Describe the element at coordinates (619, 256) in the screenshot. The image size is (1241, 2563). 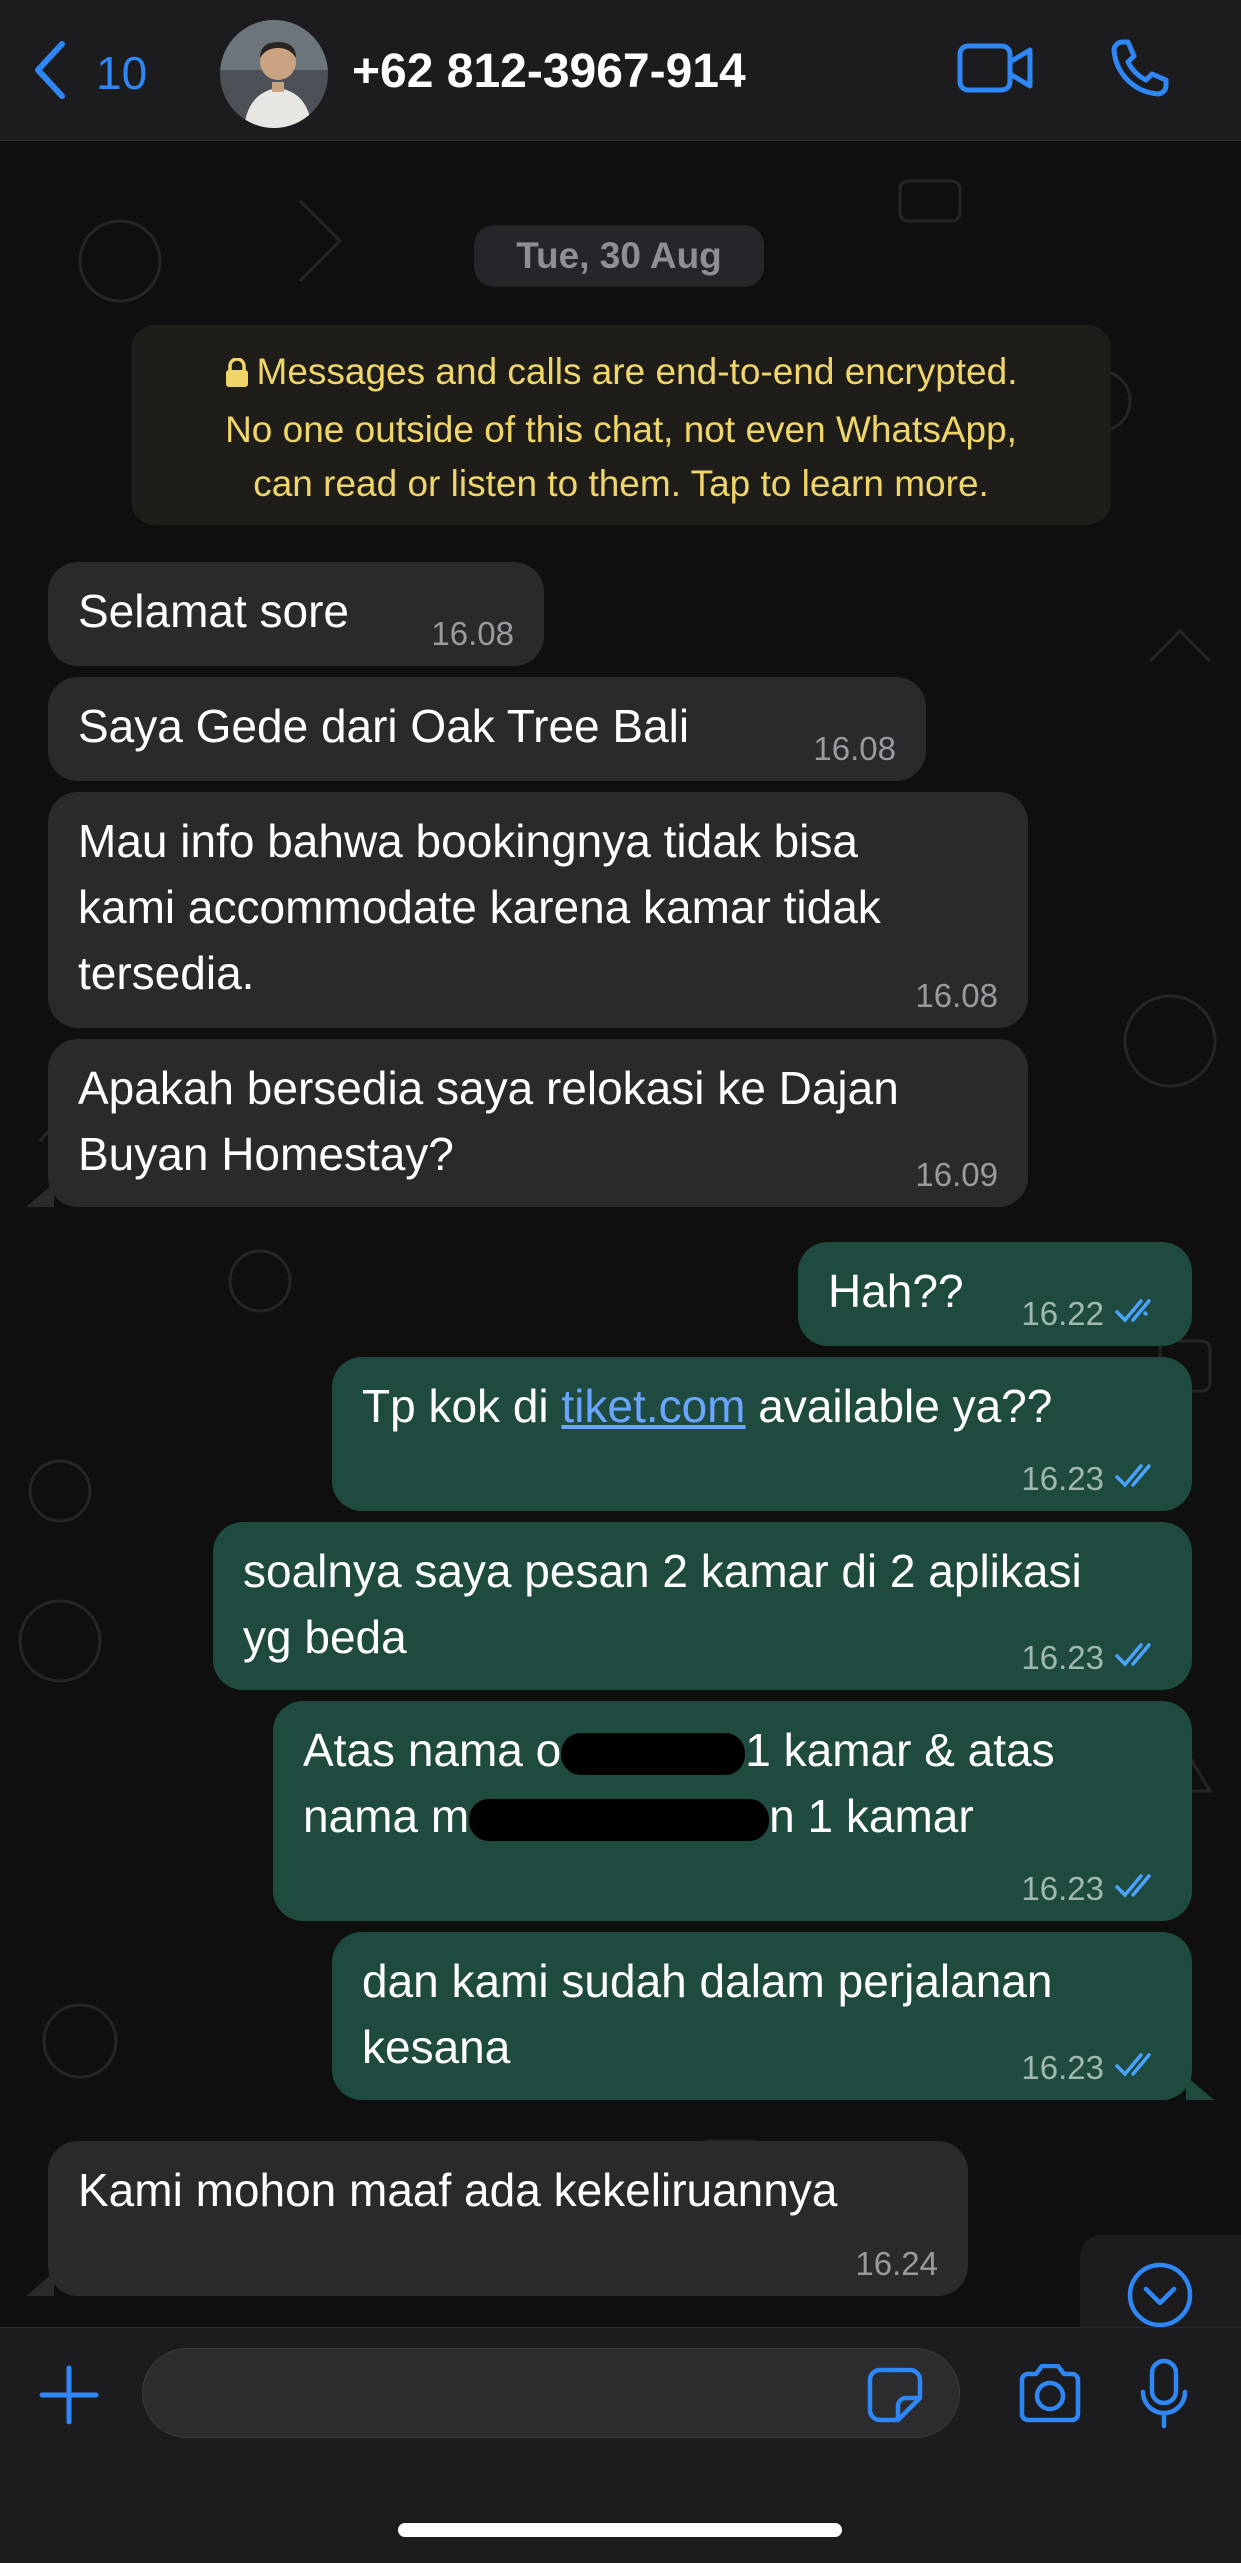
I see `date-separator: Tue, 30 Aug` at that location.